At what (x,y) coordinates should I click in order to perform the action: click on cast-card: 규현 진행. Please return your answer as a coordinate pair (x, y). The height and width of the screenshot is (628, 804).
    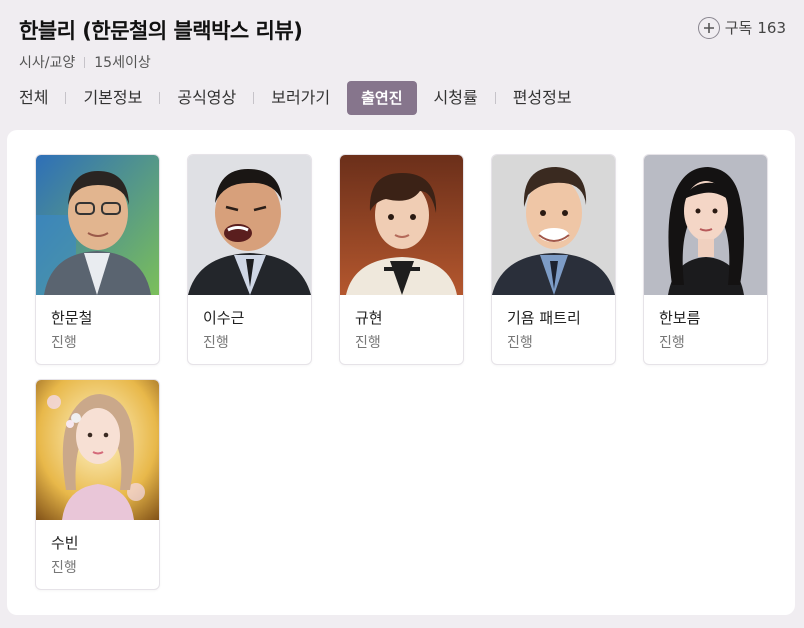
    Looking at the image, I should click on (401, 259).